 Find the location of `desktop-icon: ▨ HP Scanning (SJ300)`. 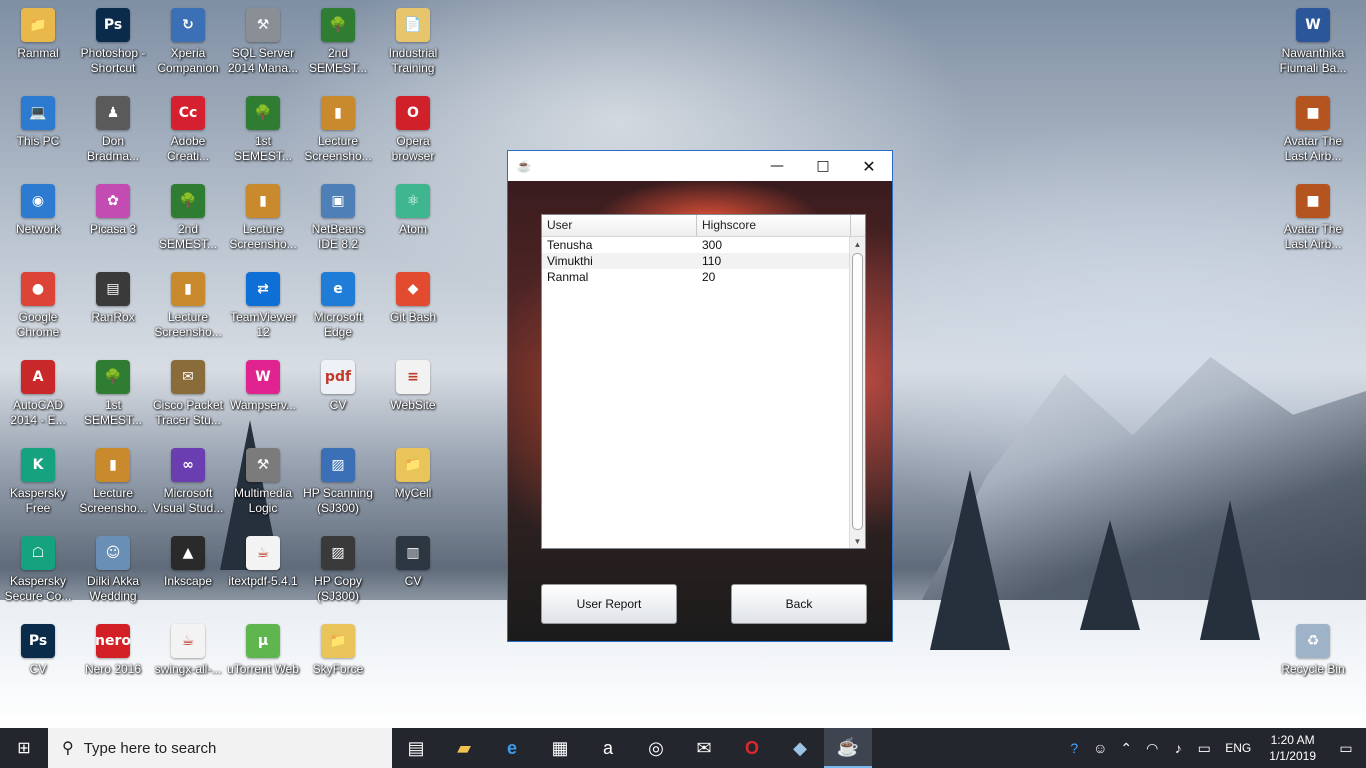

desktop-icon: ▨ HP Scanning (SJ300) is located at coordinates (338, 482).